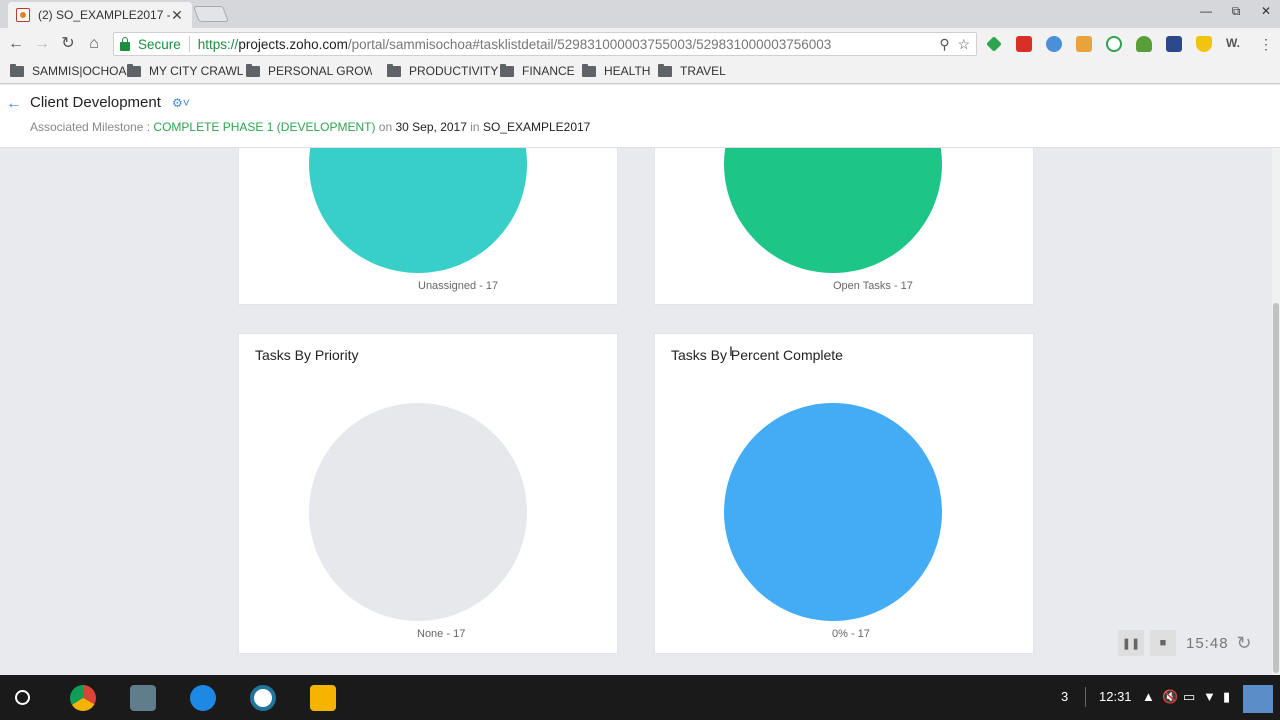 The height and width of the screenshot is (720, 1280). I want to click on battery-icon: ▮, so click(1226, 697).